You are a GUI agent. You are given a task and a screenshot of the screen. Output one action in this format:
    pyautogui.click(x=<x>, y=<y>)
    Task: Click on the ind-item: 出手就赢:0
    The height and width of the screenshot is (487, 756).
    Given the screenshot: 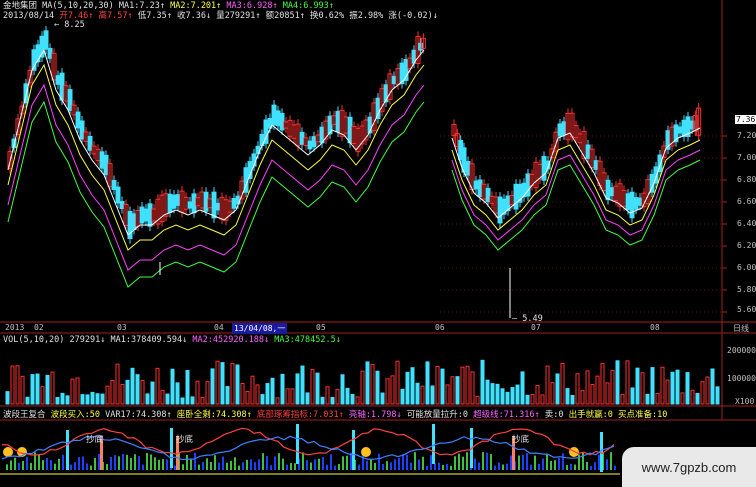 What is the action you would take?
    pyautogui.click(x=590, y=415)
    